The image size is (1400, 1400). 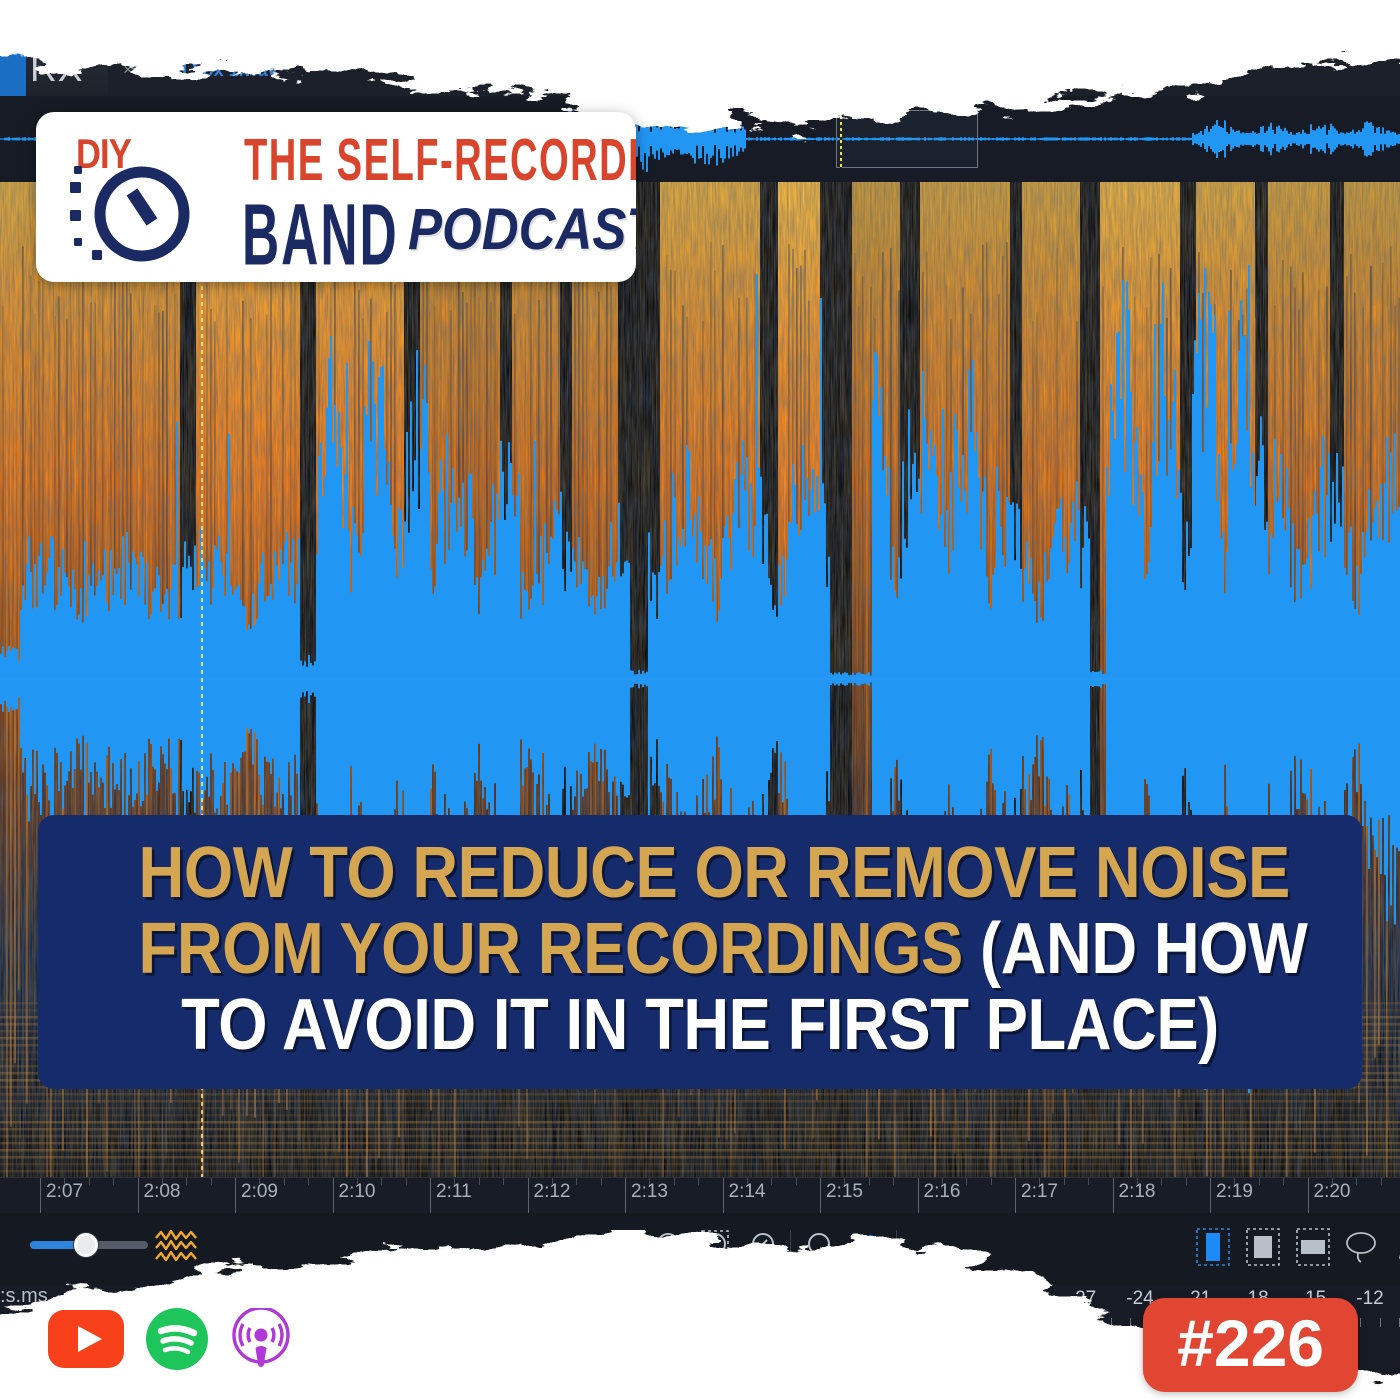 I want to click on document-tab: × Lead Vox 1.wav, so click(x=754, y=70).